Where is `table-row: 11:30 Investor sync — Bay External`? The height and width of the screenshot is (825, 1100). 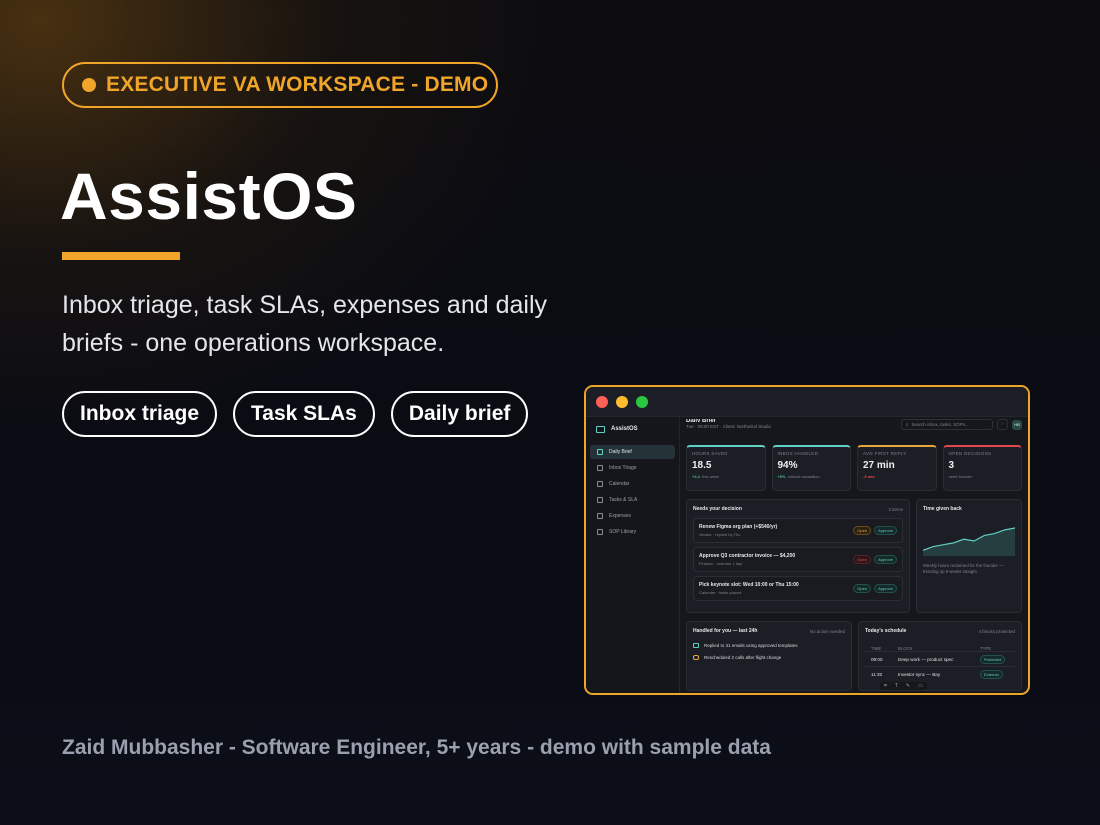
table-row: 11:30 Investor sync — Bay External is located at coordinates (940, 673).